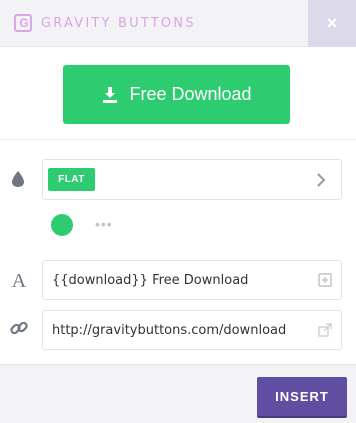 The image size is (356, 423). I want to click on button-text-input, so click(178, 280).